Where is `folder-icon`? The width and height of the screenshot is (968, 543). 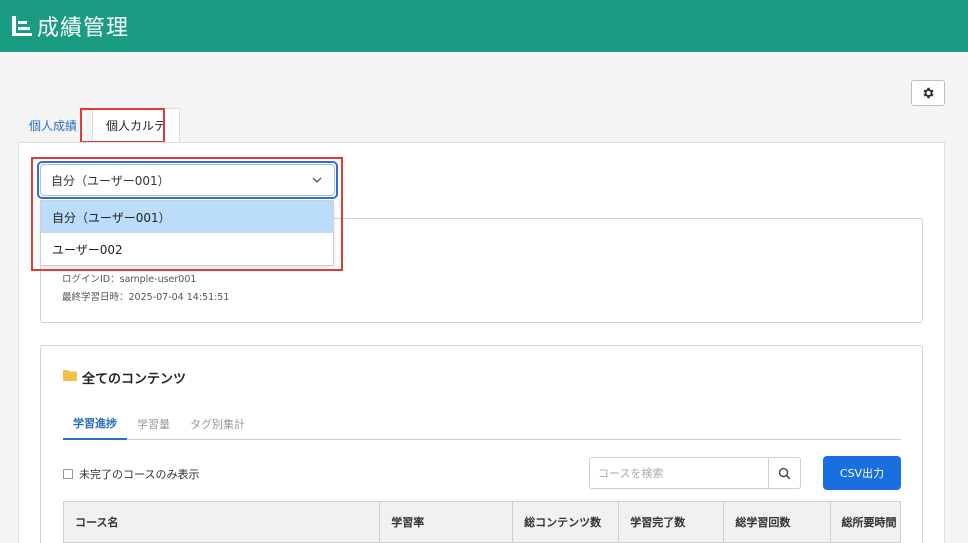
folder-icon is located at coordinates (70, 375).